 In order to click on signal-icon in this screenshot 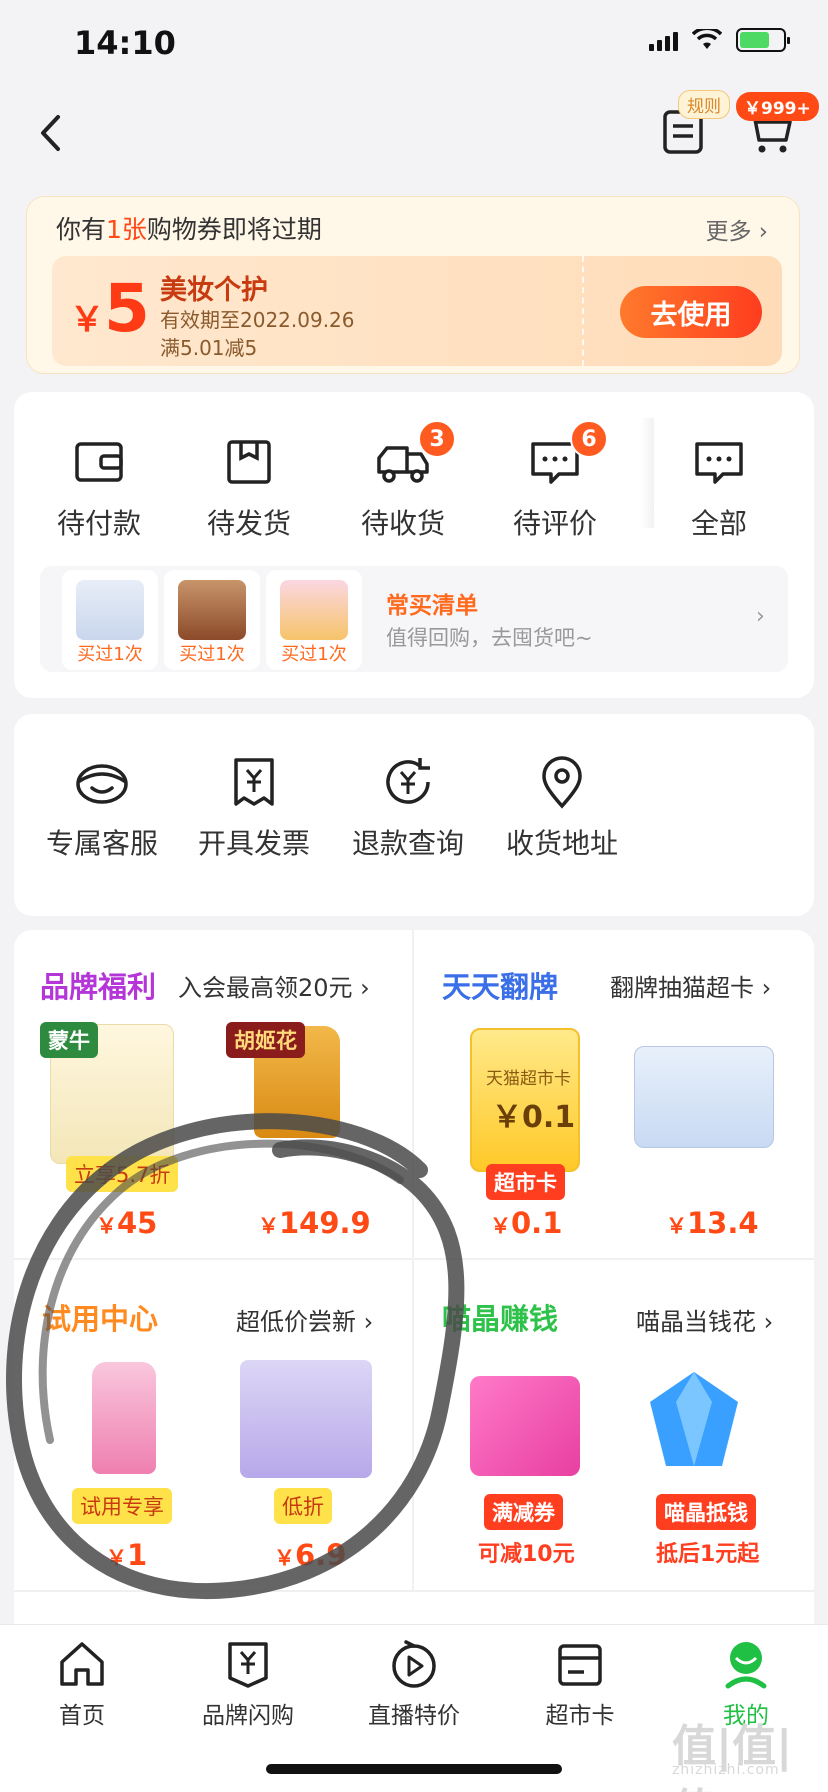, I will do `click(663, 40)`.